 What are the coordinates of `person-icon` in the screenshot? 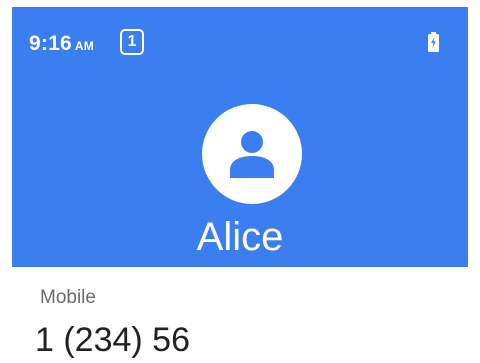 It's located at (252, 154).